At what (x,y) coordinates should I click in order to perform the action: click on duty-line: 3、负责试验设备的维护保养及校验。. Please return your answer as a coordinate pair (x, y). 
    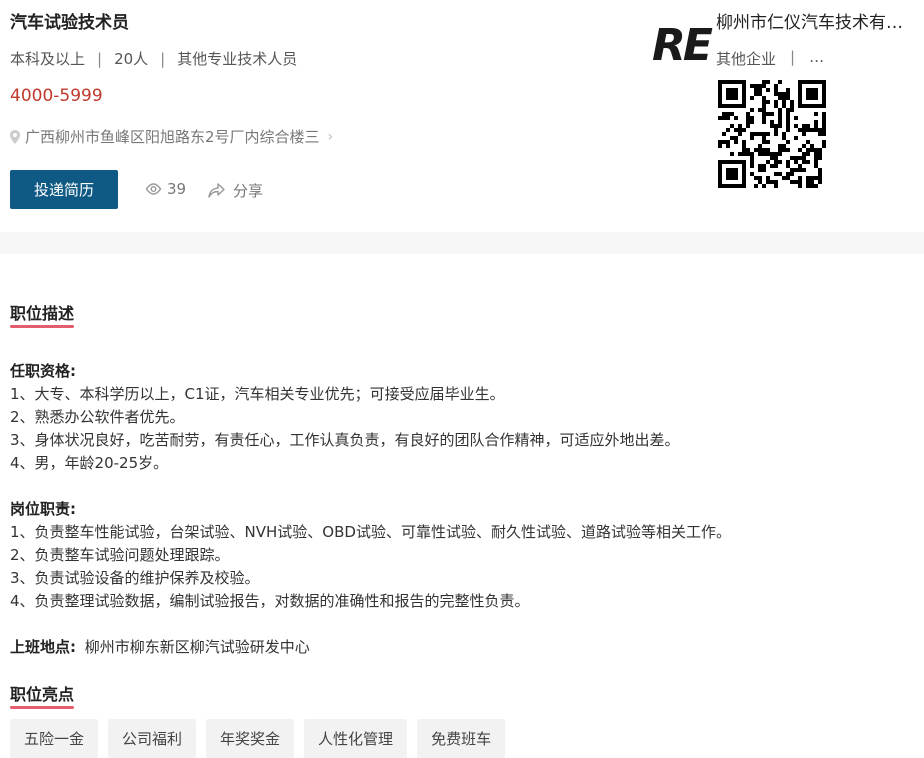
    Looking at the image, I should click on (135, 578).